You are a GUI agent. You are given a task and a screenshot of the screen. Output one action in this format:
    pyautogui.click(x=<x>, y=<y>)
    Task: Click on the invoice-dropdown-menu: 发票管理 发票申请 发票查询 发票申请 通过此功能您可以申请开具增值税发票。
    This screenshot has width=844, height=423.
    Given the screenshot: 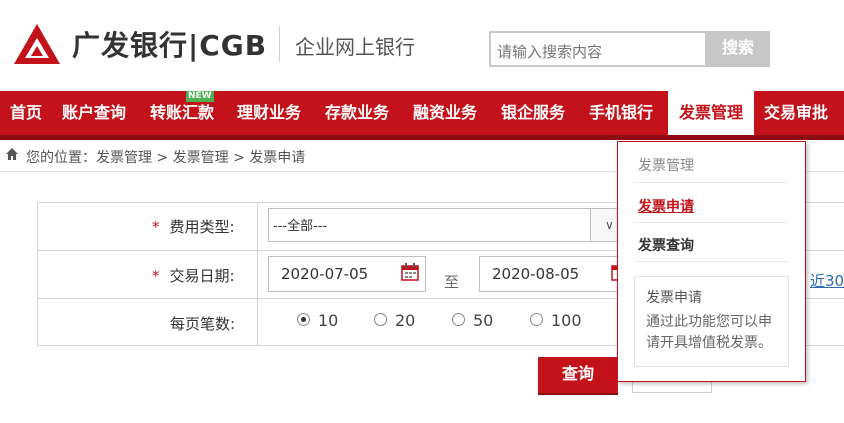 What is the action you would take?
    pyautogui.click(x=711, y=261)
    